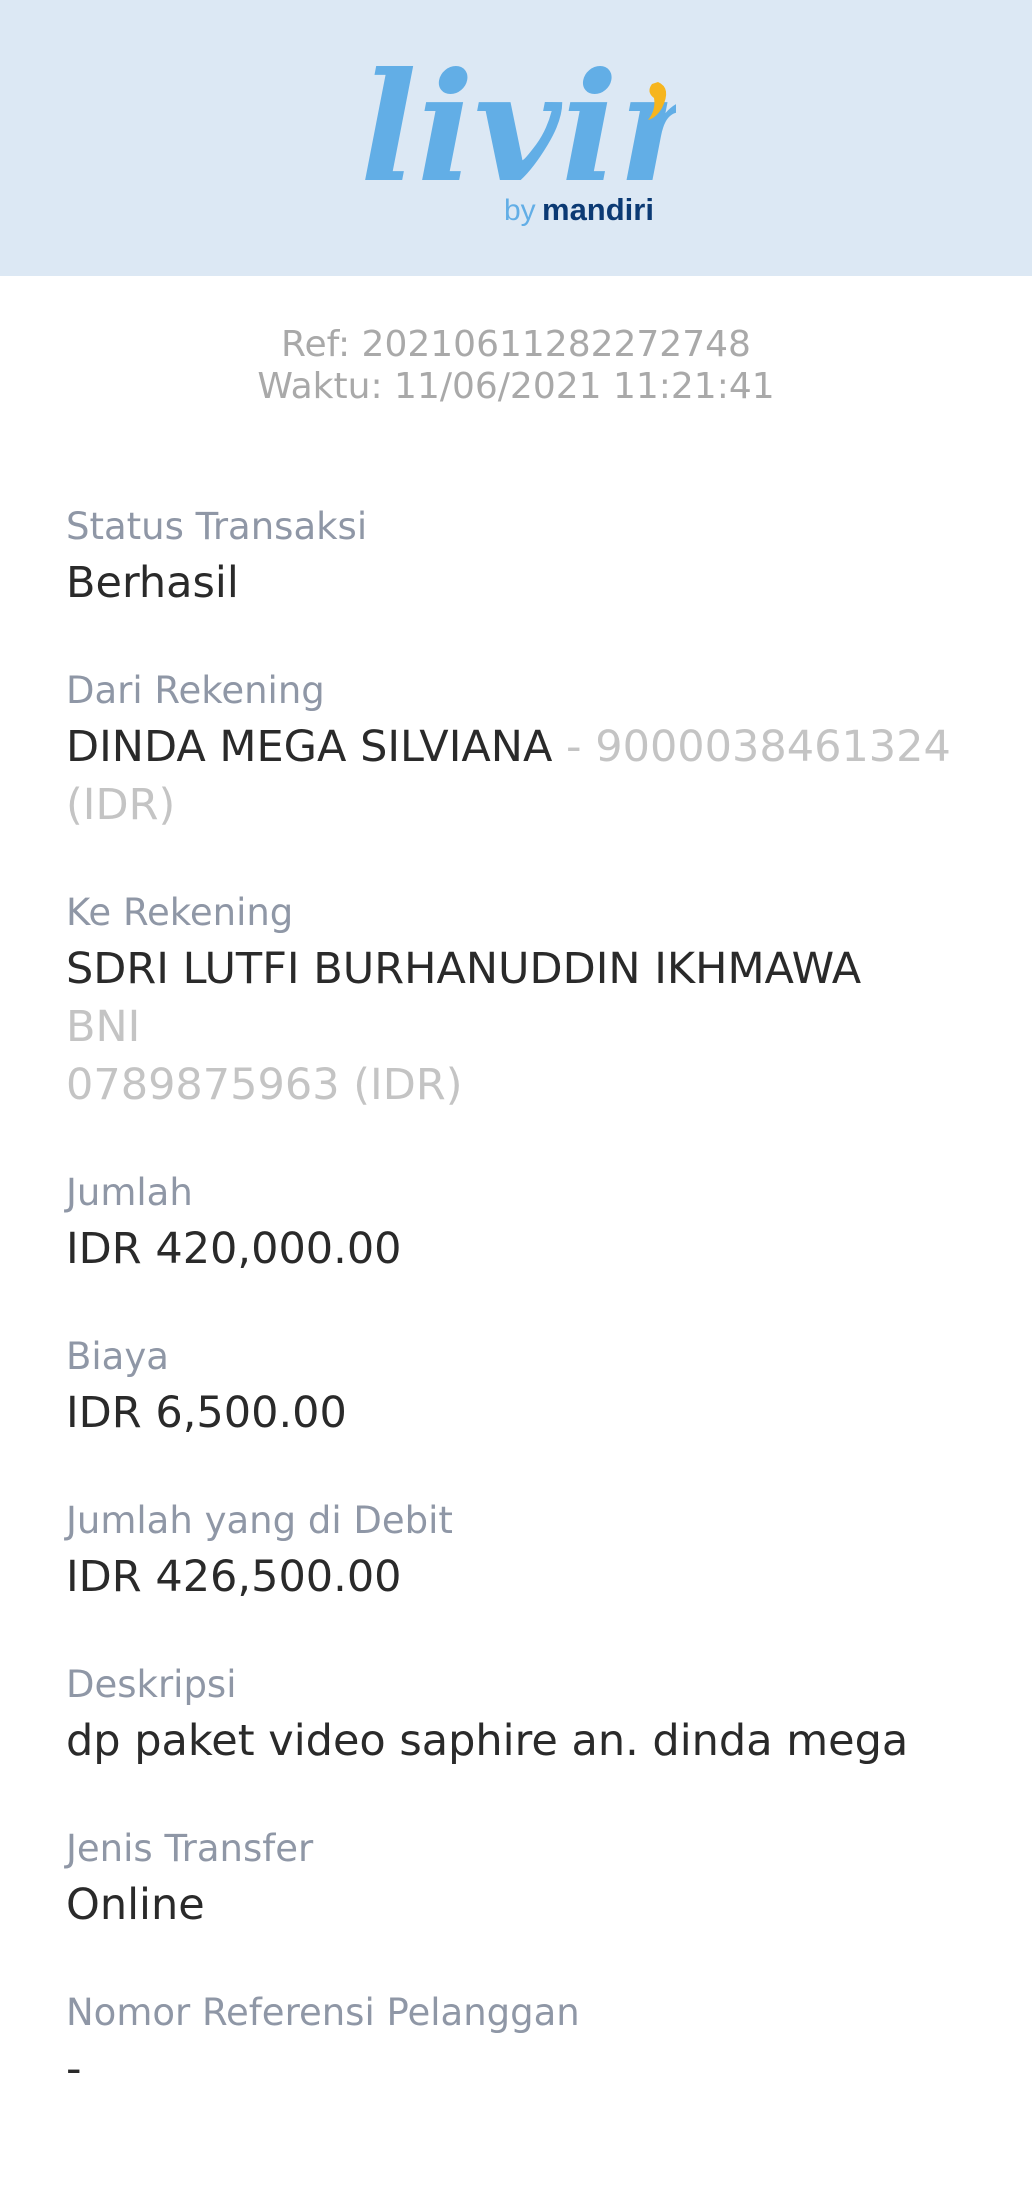 The height and width of the screenshot is (2204, 1032). I want to click on from-account-name: DINDA MEGA SILVIANA, so click(309, 747).